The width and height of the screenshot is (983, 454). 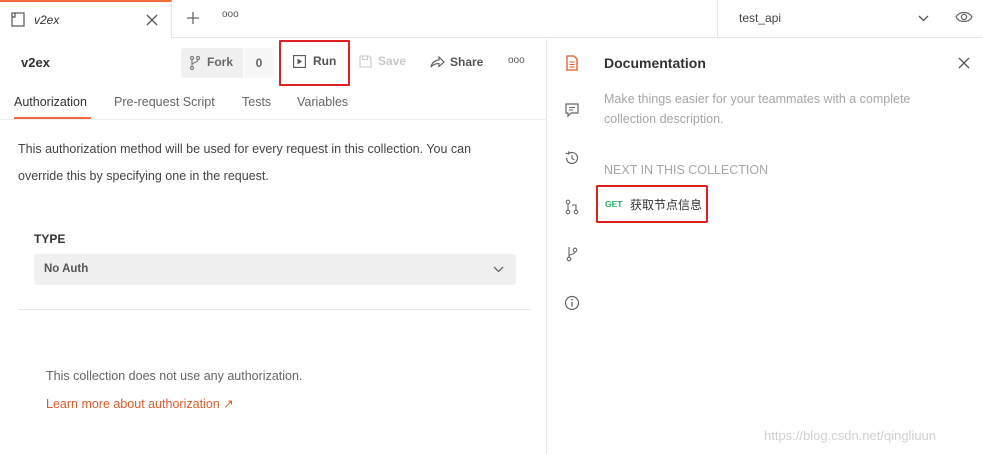 I want to click on run-label: Run, so click(x=325, y=61).